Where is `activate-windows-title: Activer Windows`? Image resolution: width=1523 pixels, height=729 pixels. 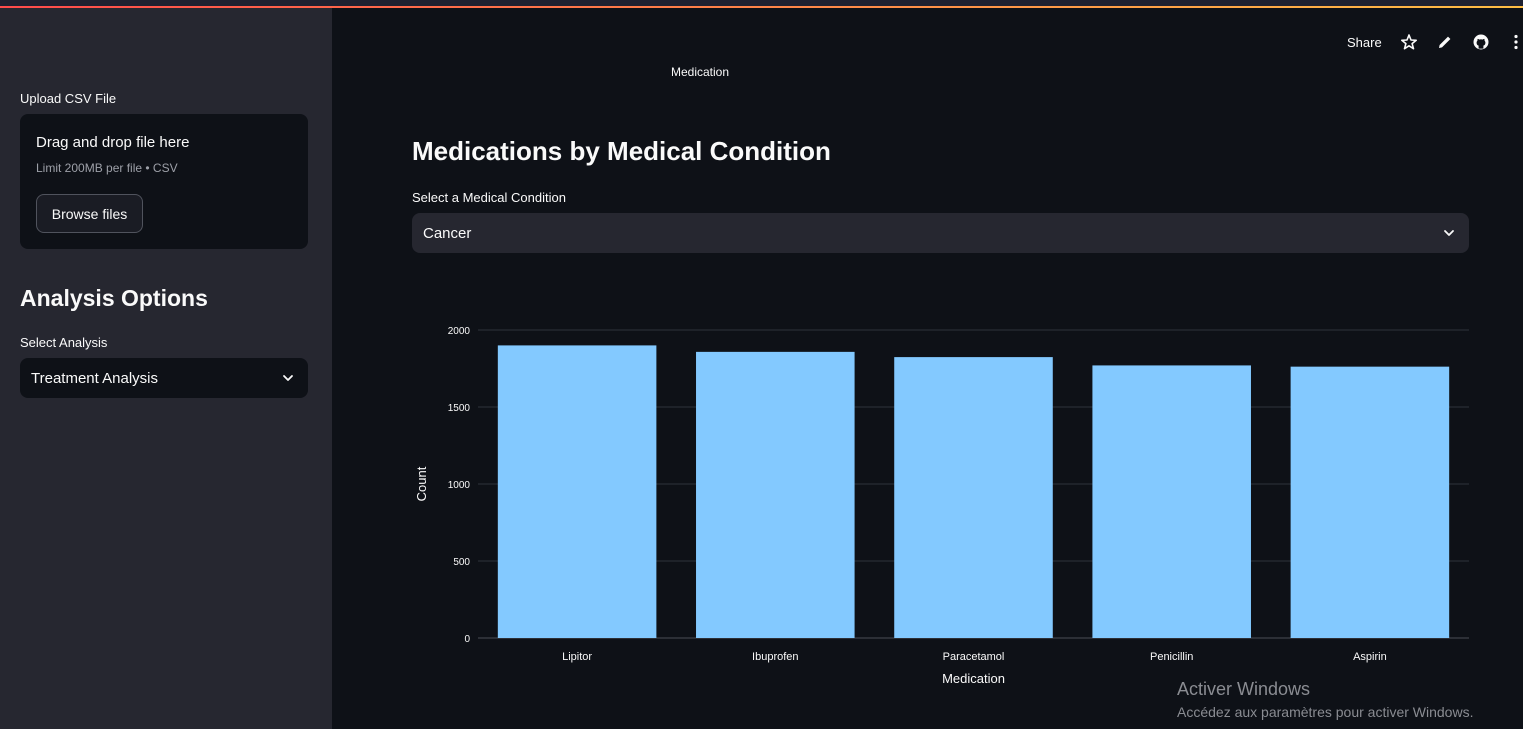 activate-windows-title: Activer Windows is located at coordinates (1244, 689).